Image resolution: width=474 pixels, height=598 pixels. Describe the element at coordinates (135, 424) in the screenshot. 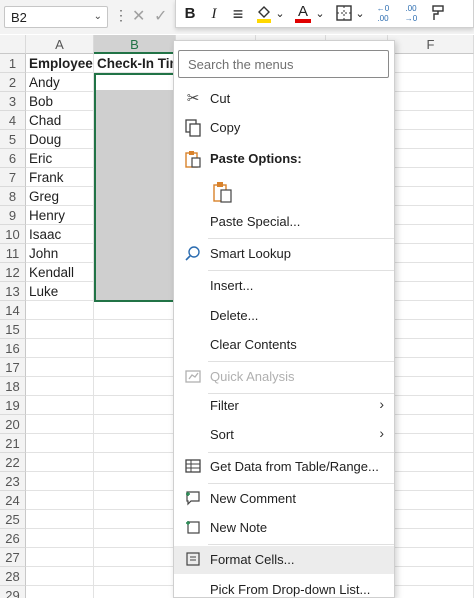

I see `cell-b20` at that location.